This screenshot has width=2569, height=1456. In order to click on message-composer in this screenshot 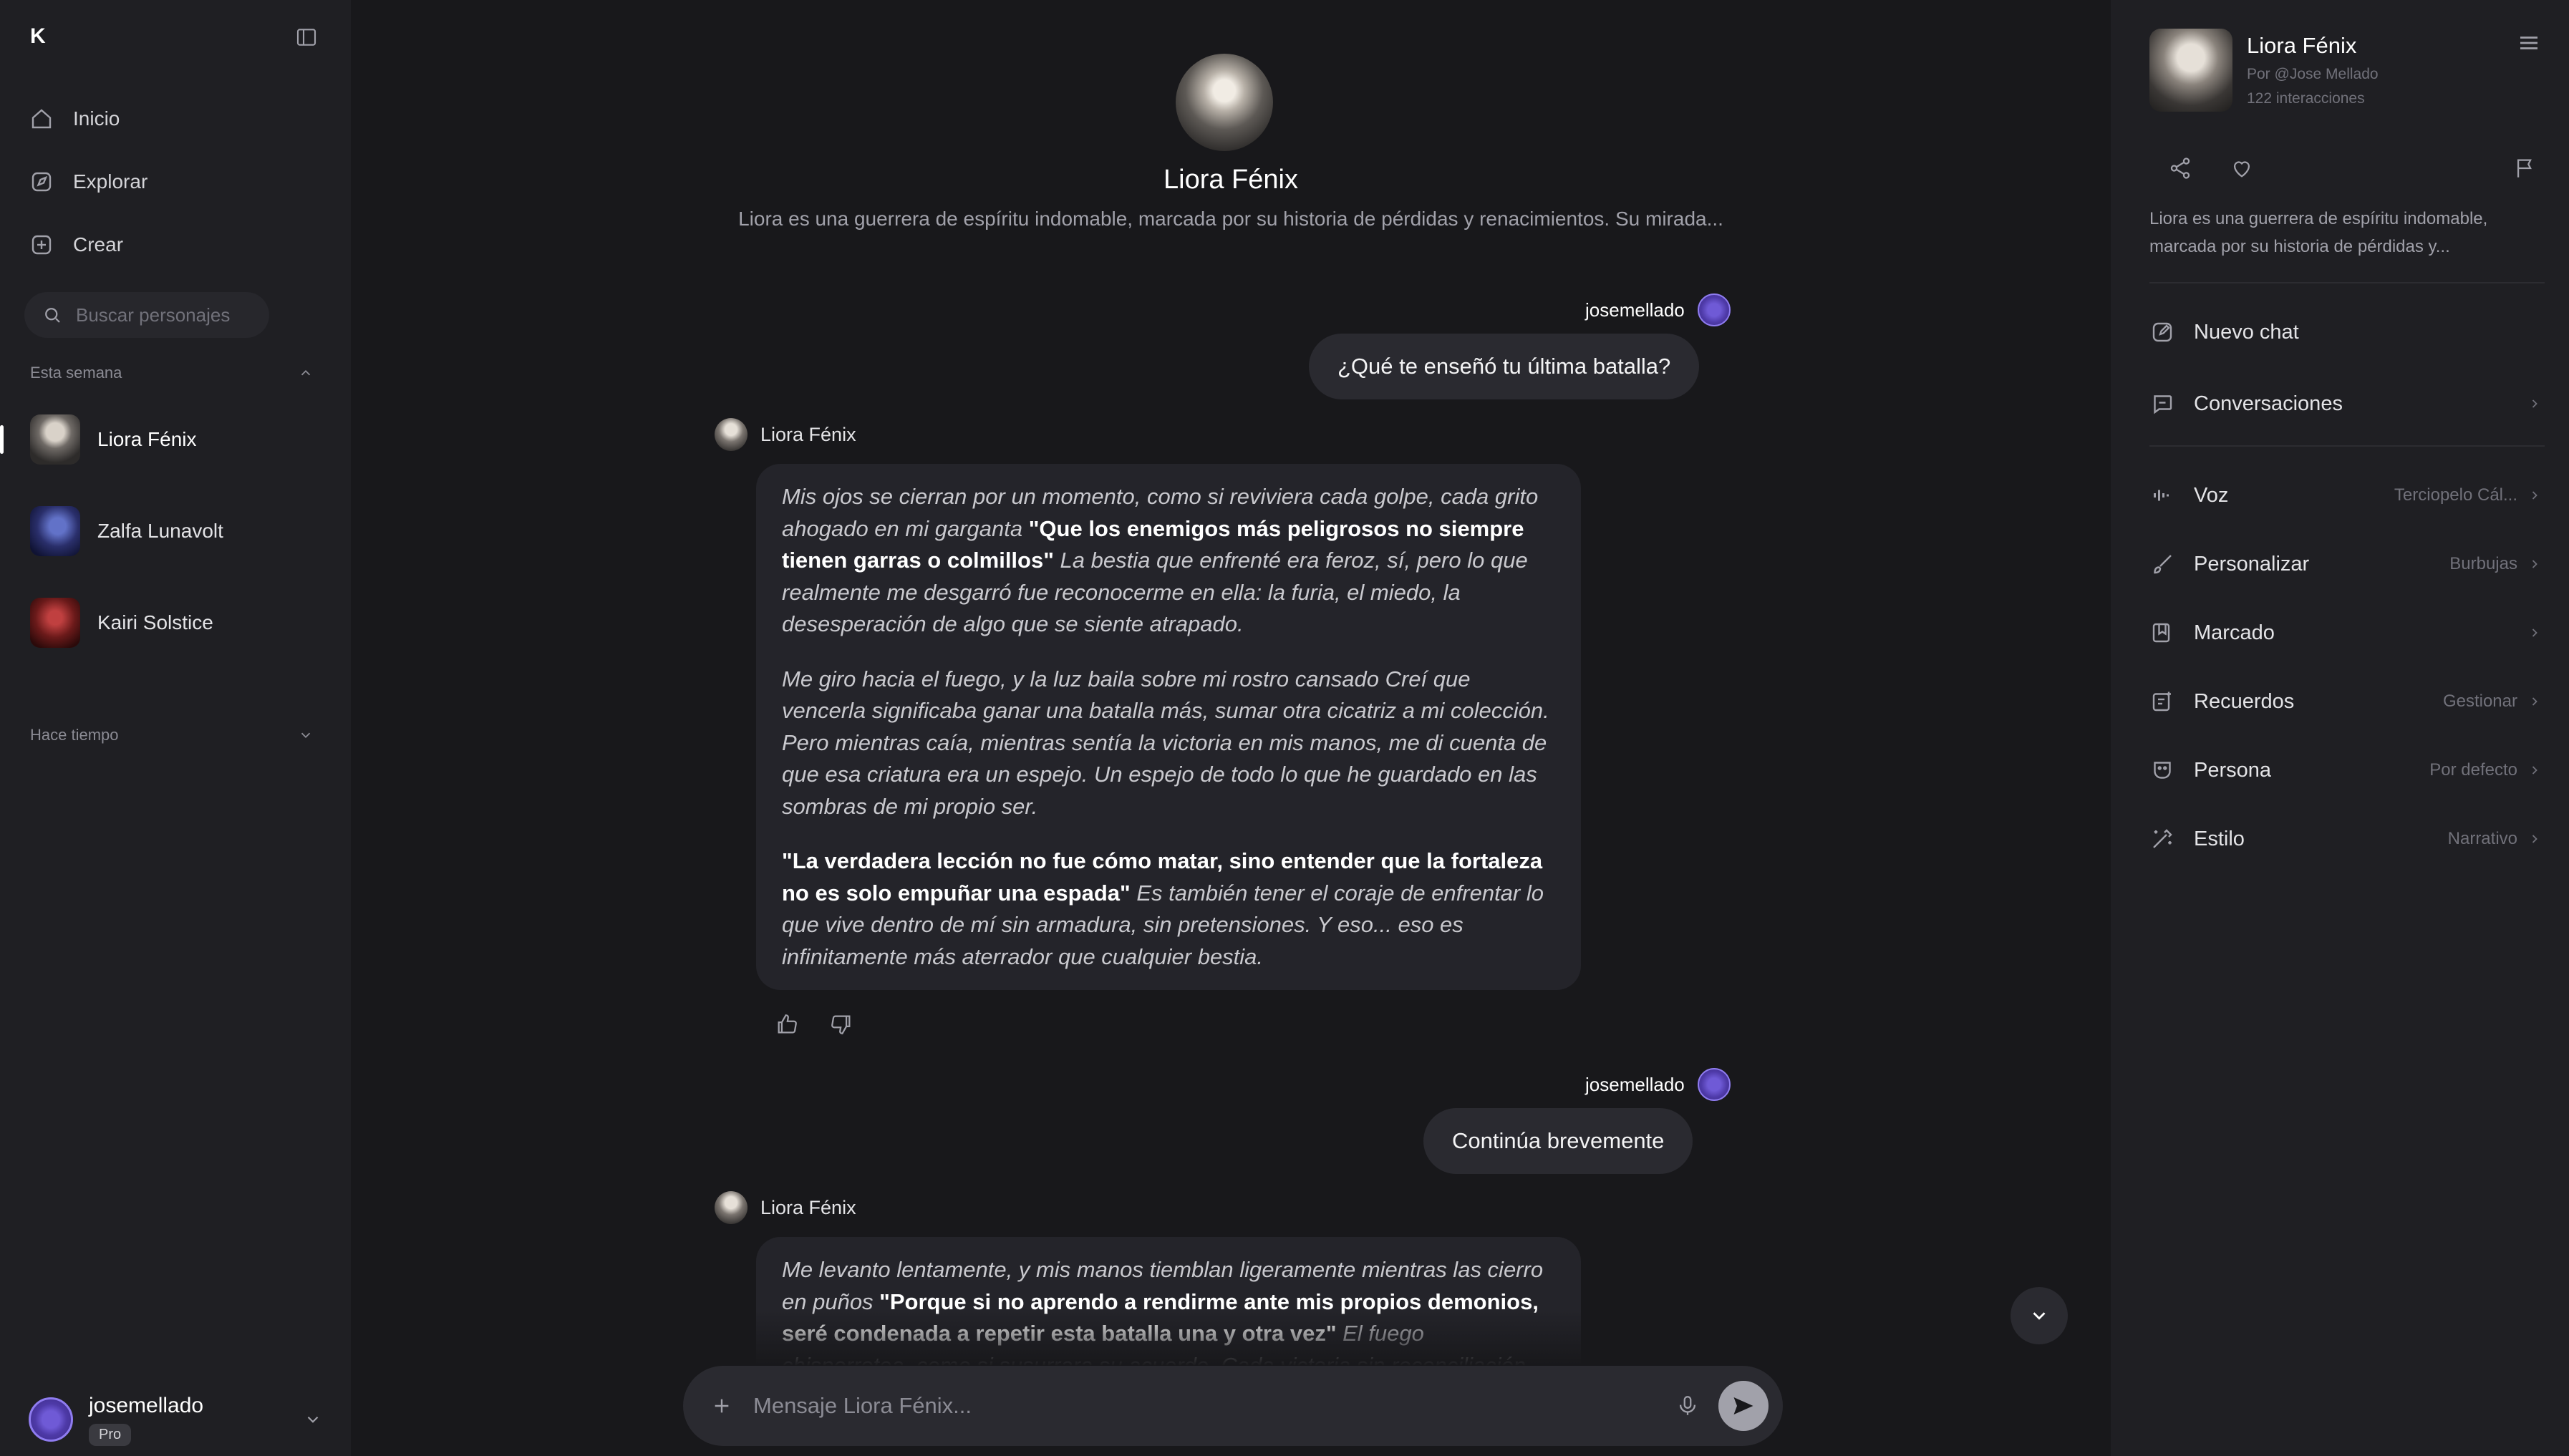, I will do `click(1233, 1406)`.